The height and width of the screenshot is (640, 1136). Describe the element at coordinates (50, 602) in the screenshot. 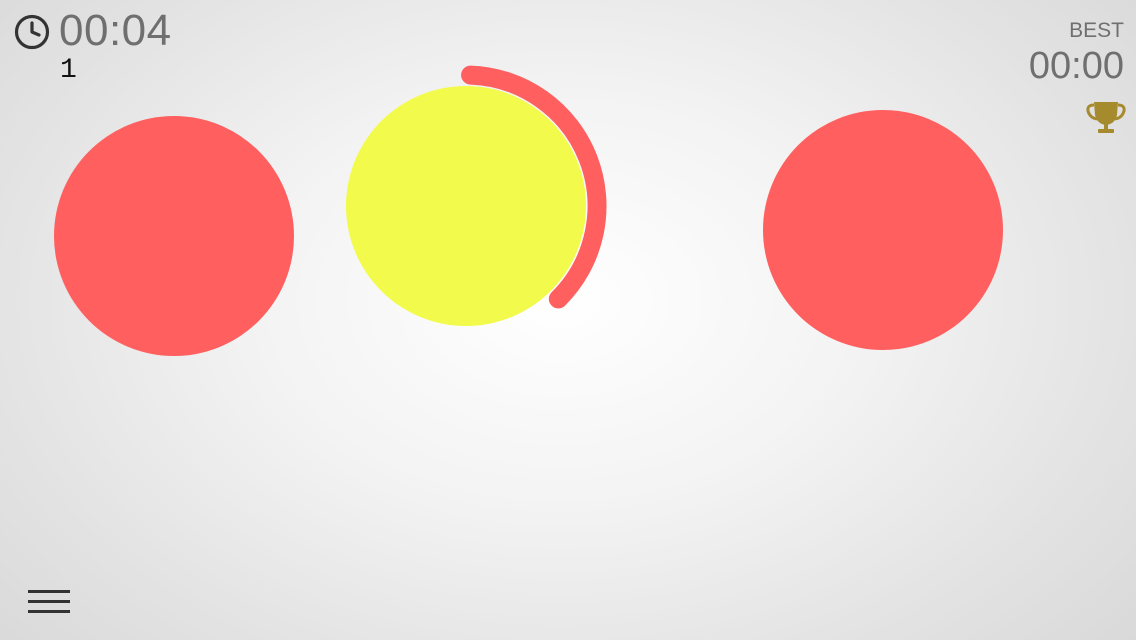

I see `hamburger-menu-icon` at that location.